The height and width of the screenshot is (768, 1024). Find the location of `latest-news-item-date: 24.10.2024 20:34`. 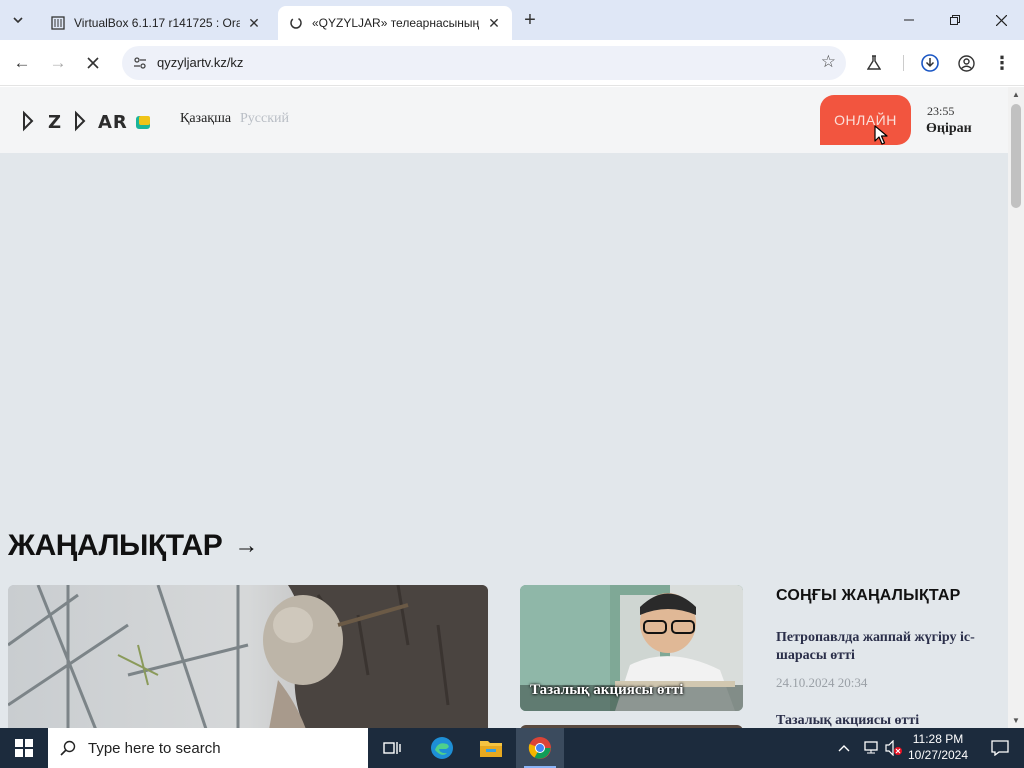

latest-news-item-date: 24.10.2024 20:34 is located at coordinates (822, 682).